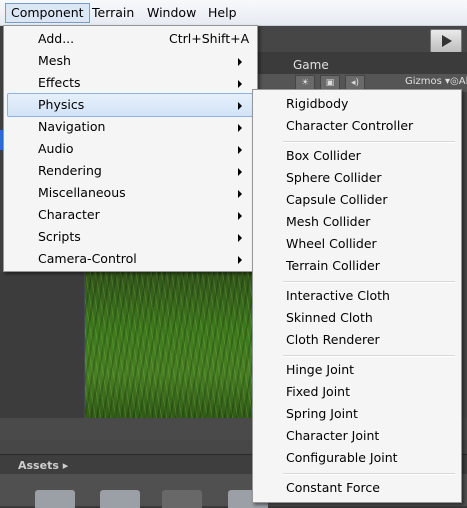  Describe the element at coordinates (61, 104) in the screenshot. I see `menu-item-label: Physics` at that location.